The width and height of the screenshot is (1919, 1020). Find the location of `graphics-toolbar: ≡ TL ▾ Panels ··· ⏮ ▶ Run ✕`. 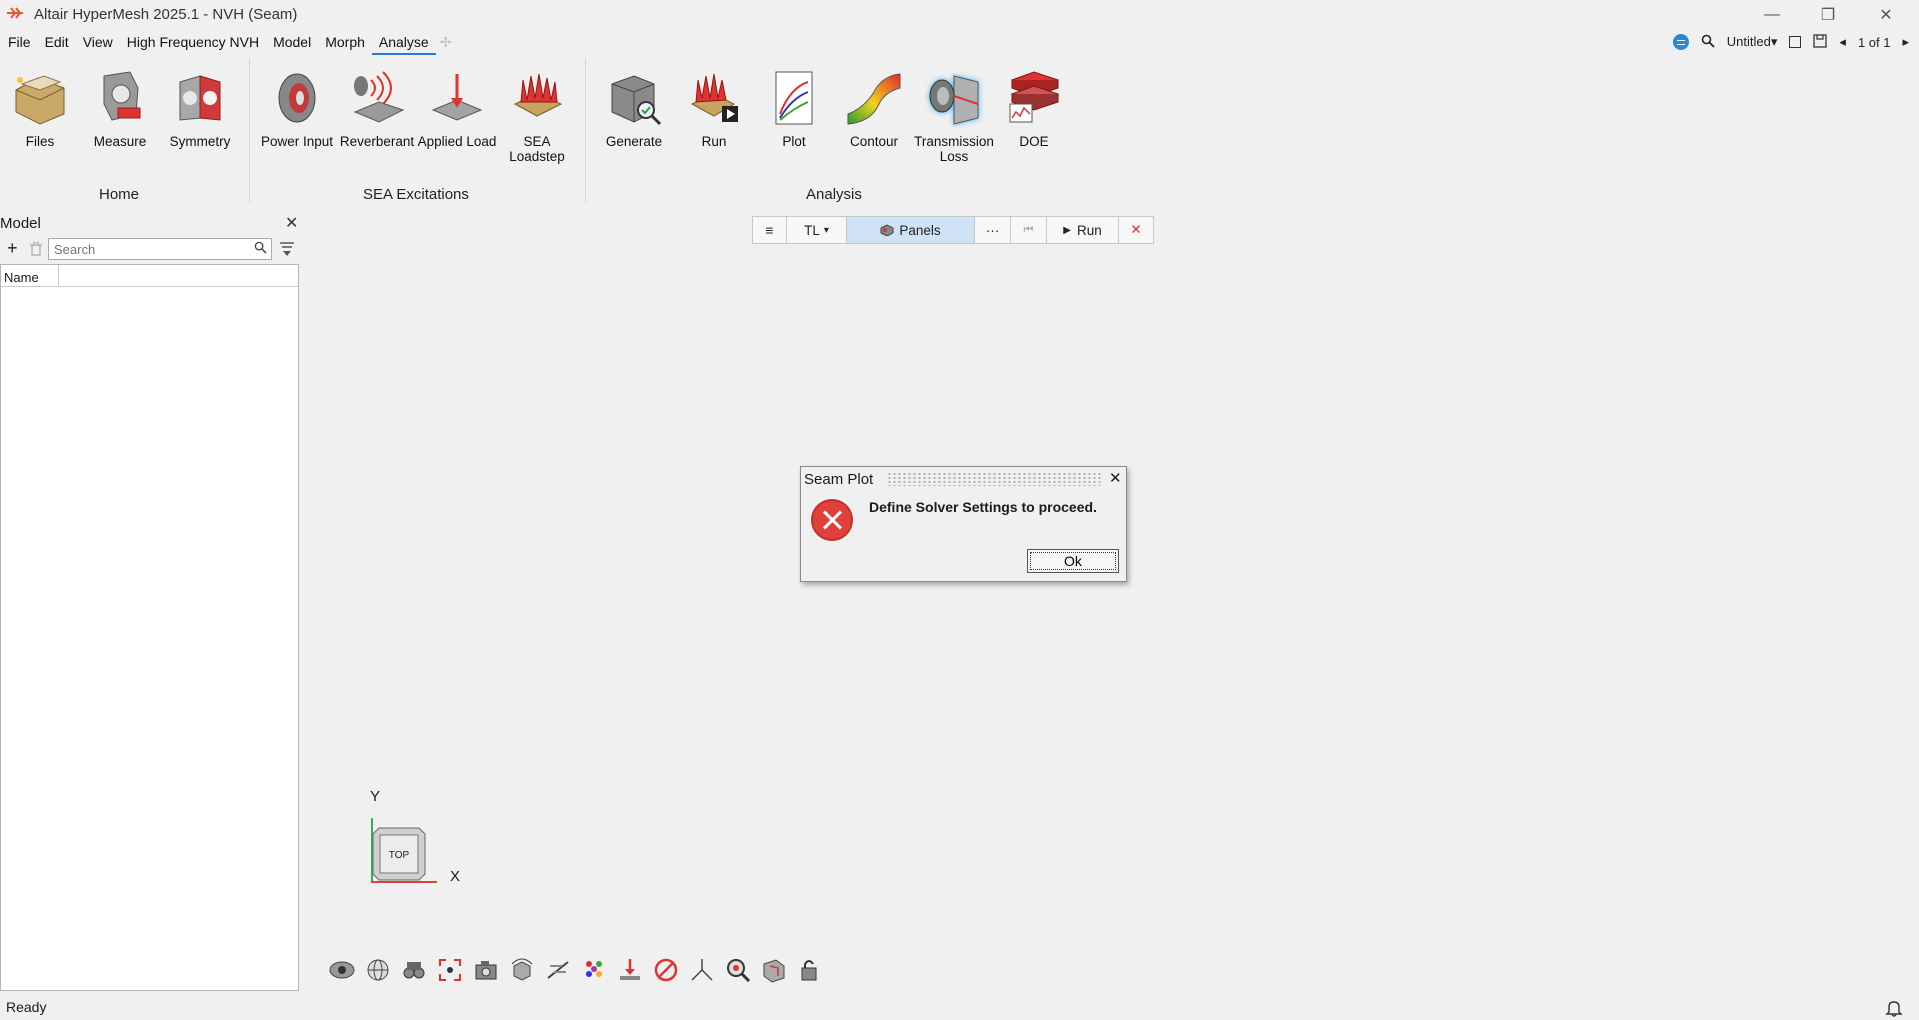

graphics-toolbar: ≡ TL ▾ Panels ··· ⏮ ▶ Run ✕ is located at coordinates (953, 230).